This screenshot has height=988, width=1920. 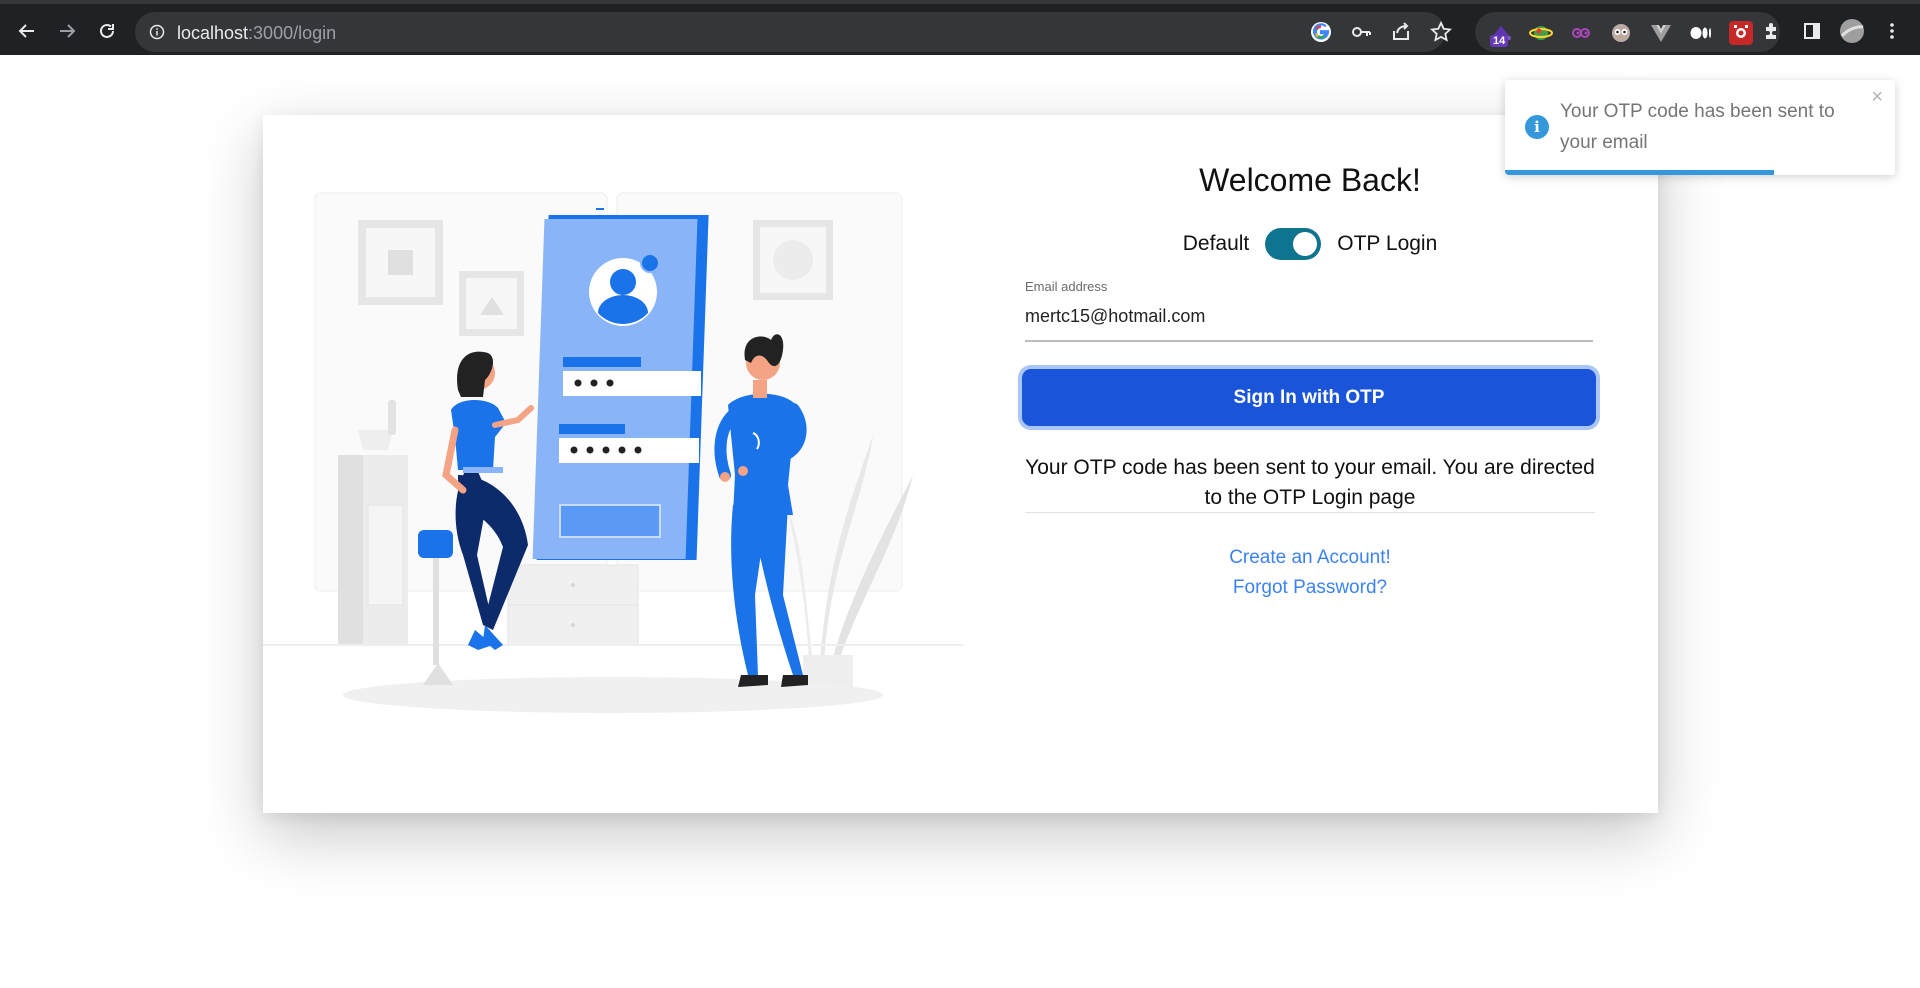 What do you see at coordinates (1640, 172) in the screenshot?
I see `toast-progress-bar` at bounding box center [1640, 172].